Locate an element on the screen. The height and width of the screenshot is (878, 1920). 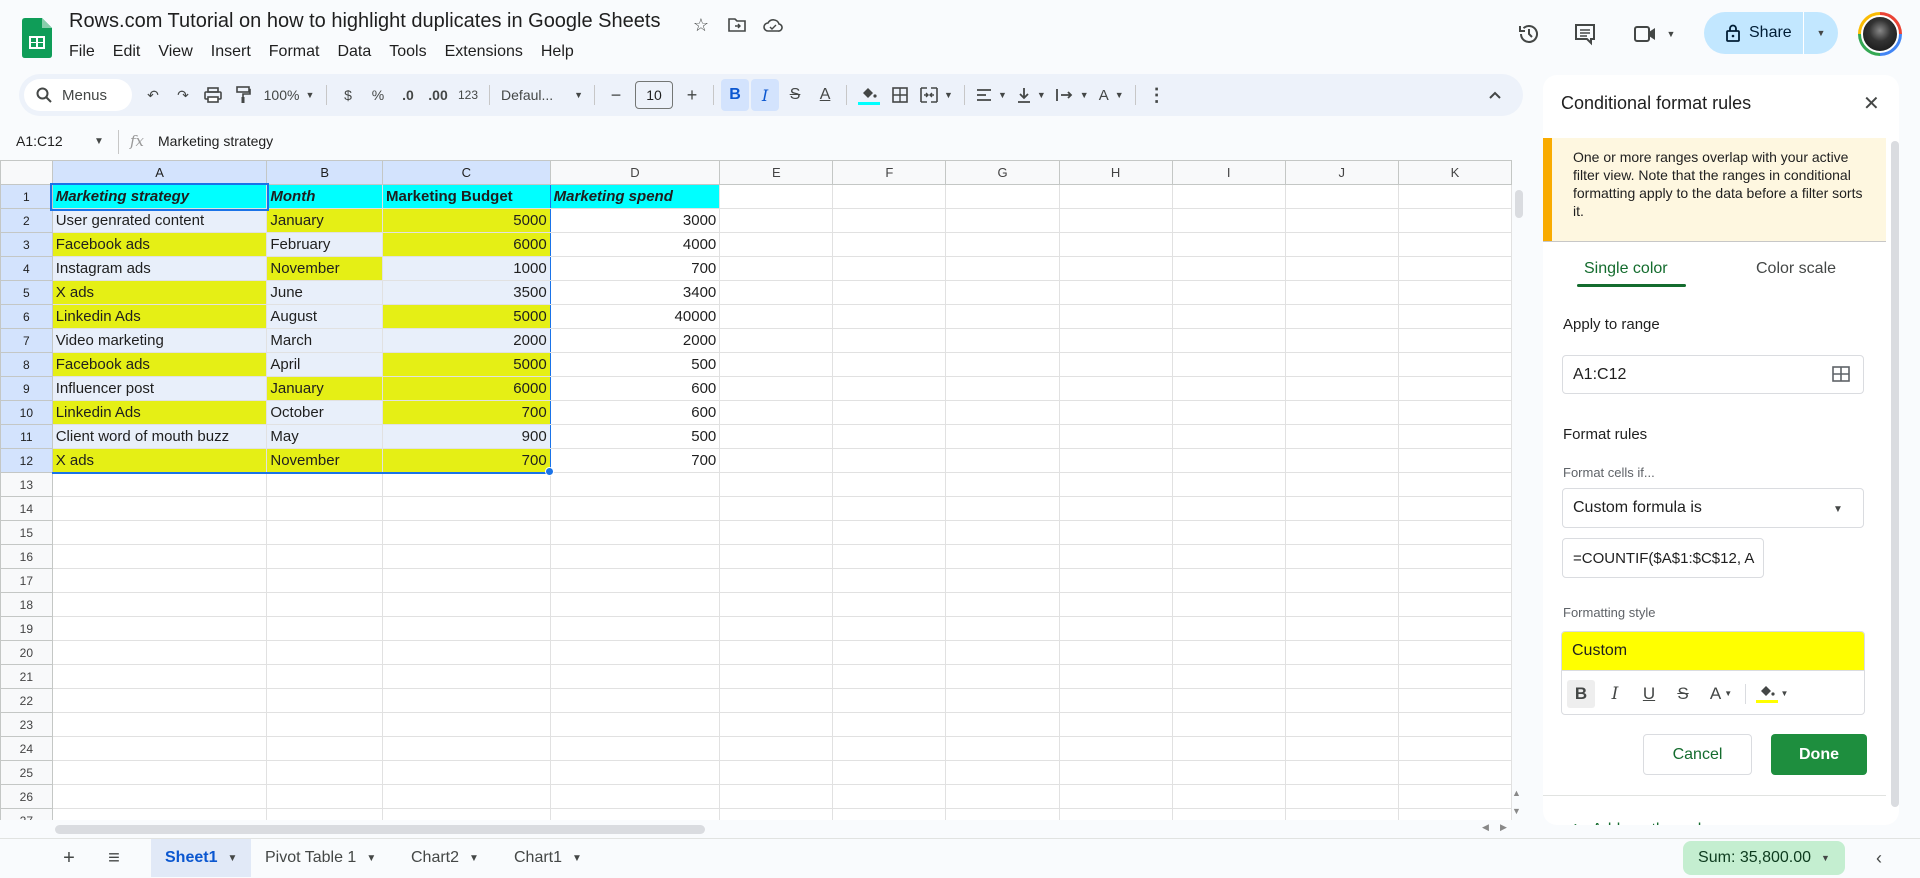
add-sheet-icon: + is located at coordinates (69, 858).